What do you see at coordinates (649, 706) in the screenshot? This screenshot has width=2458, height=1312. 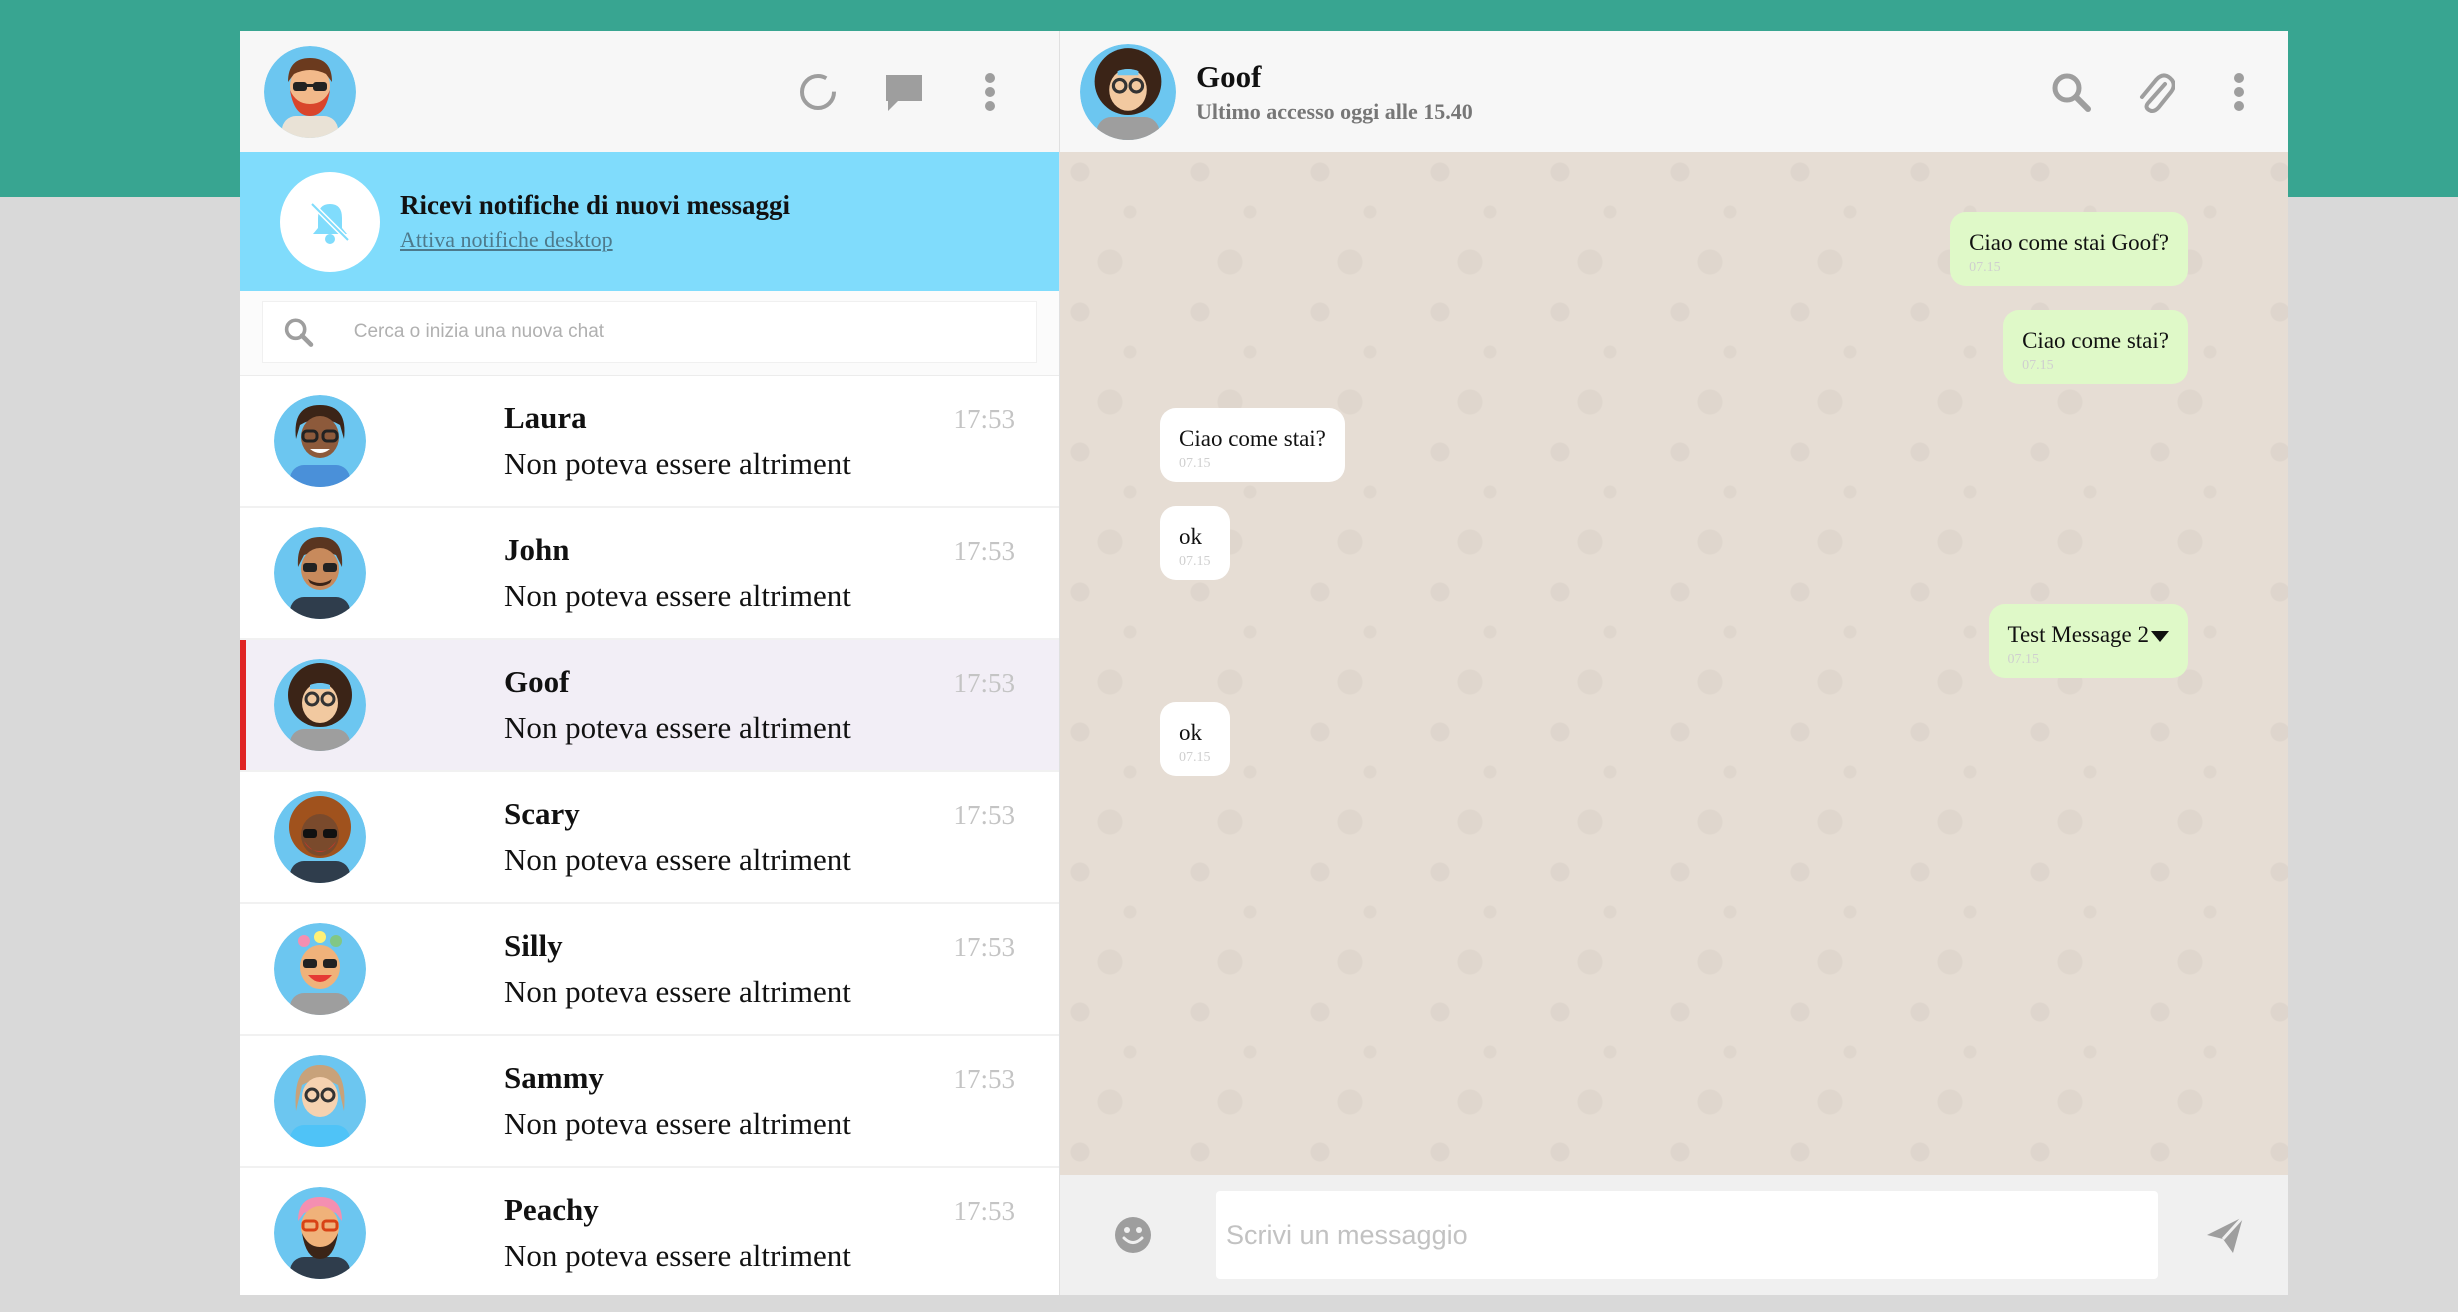 I see `chat-item-goof: Goof 17:53 Non poteva essere altriment` at bounding box center [649, 706].